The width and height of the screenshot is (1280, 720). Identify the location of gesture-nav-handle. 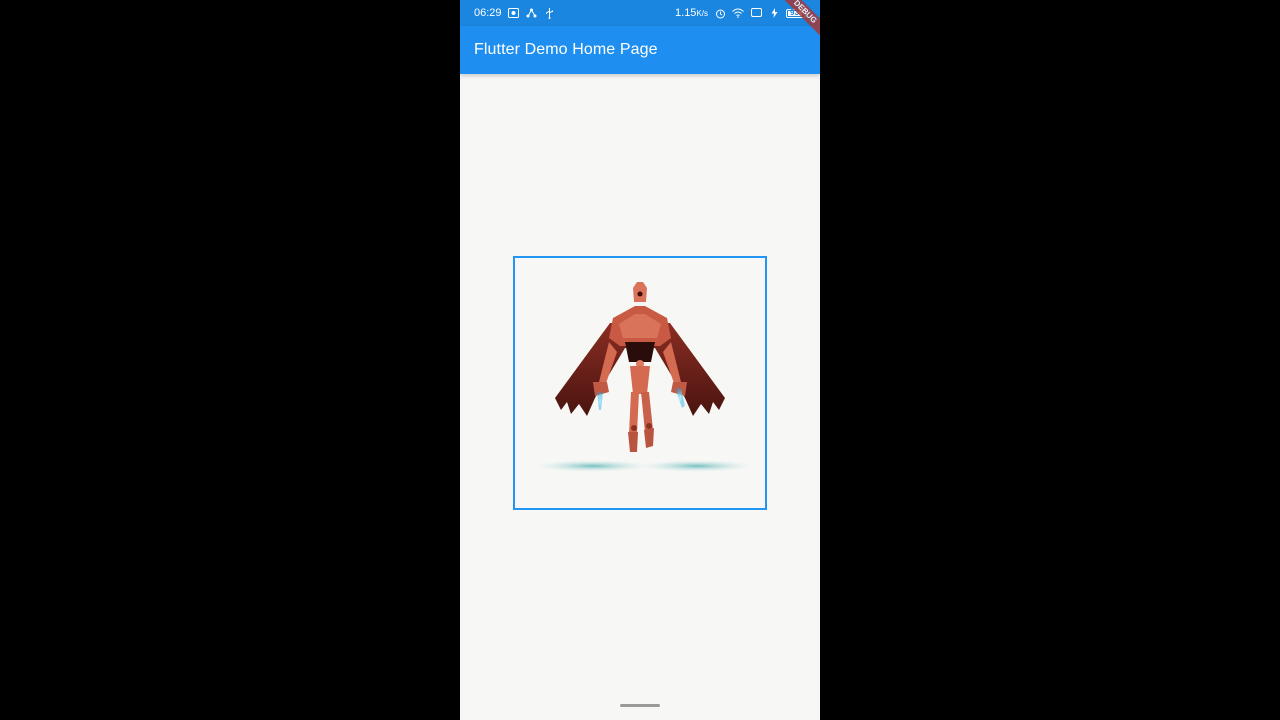
(640, 705).